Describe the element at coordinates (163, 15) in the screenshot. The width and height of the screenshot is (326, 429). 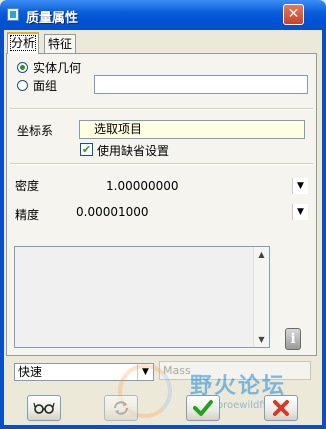
I see `title-bar: 质量属性 ✕` at that location.